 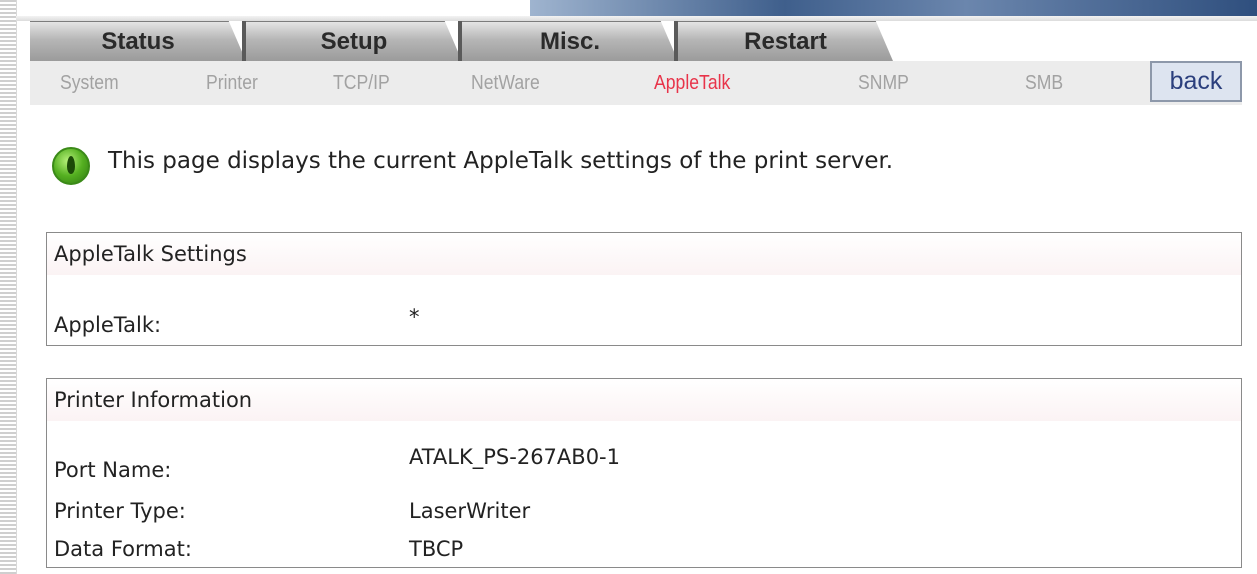 What do you see at coordinates (71, 166) in the screenshot?
I see `info-icon` at bounding box center [71, 166].